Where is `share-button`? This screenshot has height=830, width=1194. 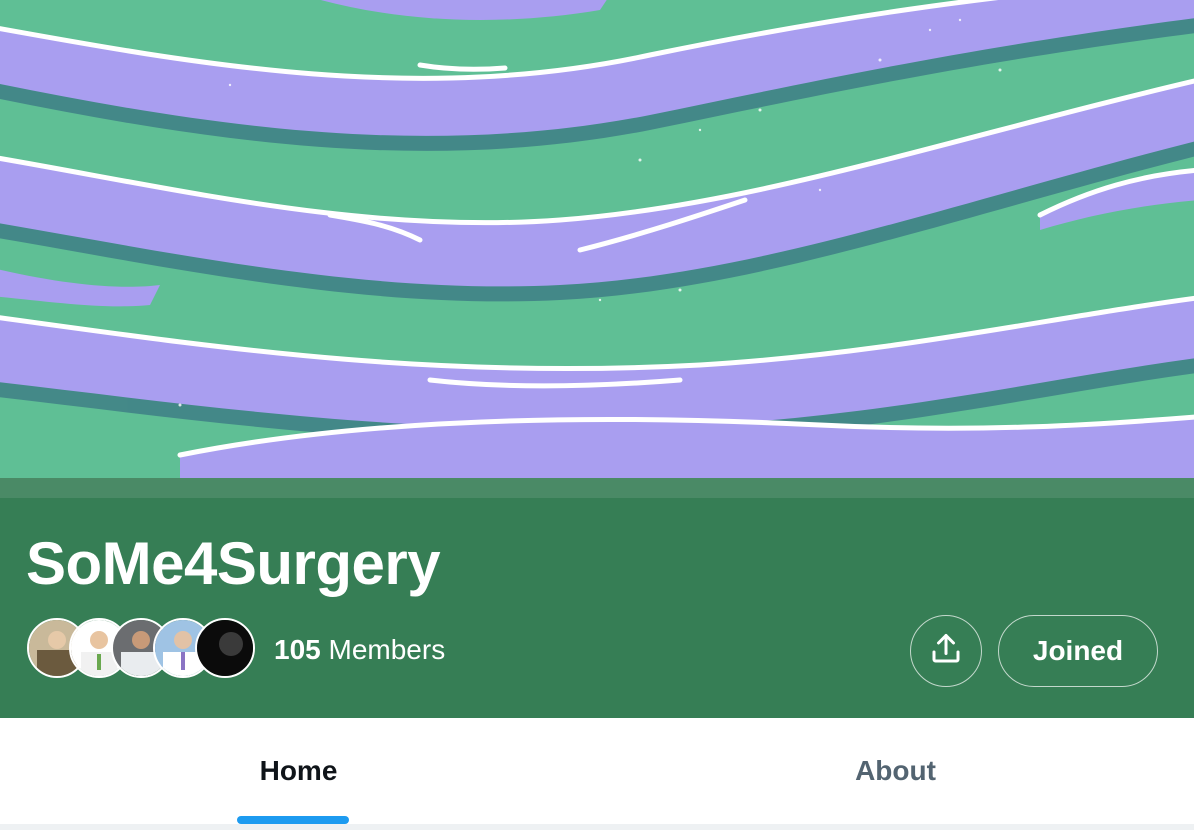
share-button is located at coordinates (946, 651).